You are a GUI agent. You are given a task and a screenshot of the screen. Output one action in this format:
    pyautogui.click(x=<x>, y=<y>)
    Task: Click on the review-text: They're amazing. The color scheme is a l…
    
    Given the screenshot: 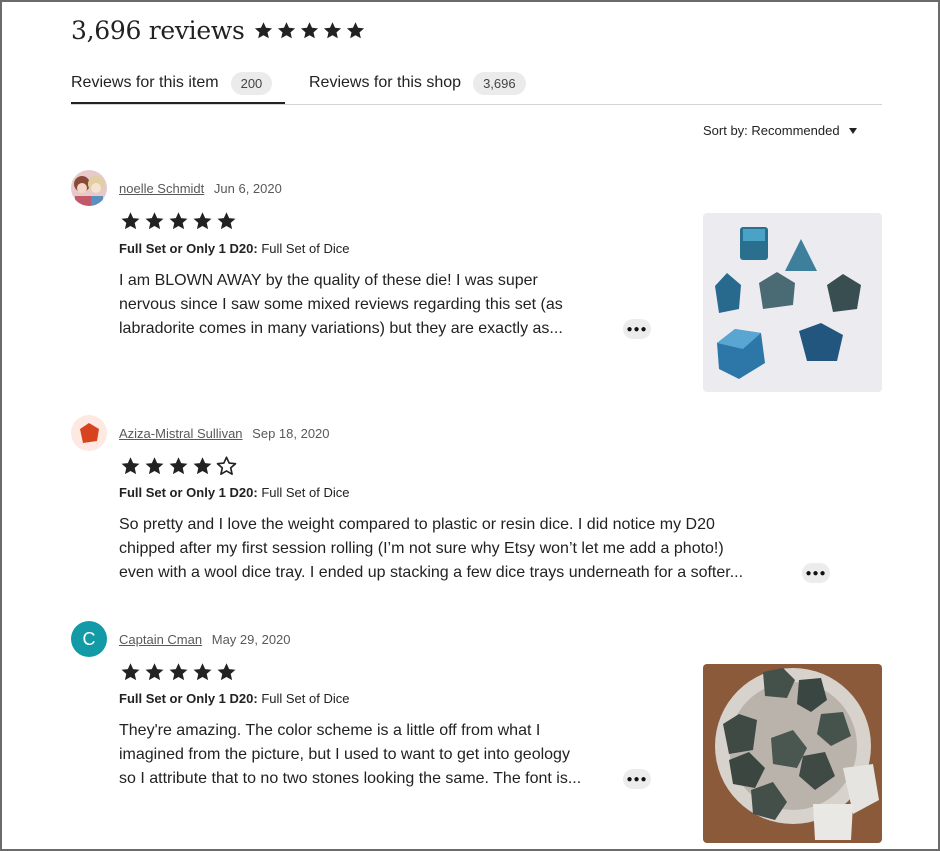 What is the action you would take?
    pyautogui.click(x=350, y=755)
    